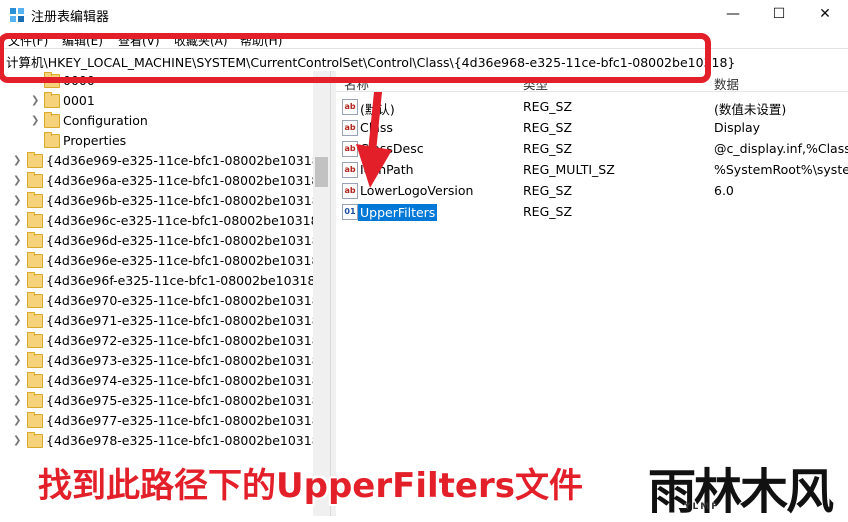  I want to click on minimize-button: —, so click(733, 15).